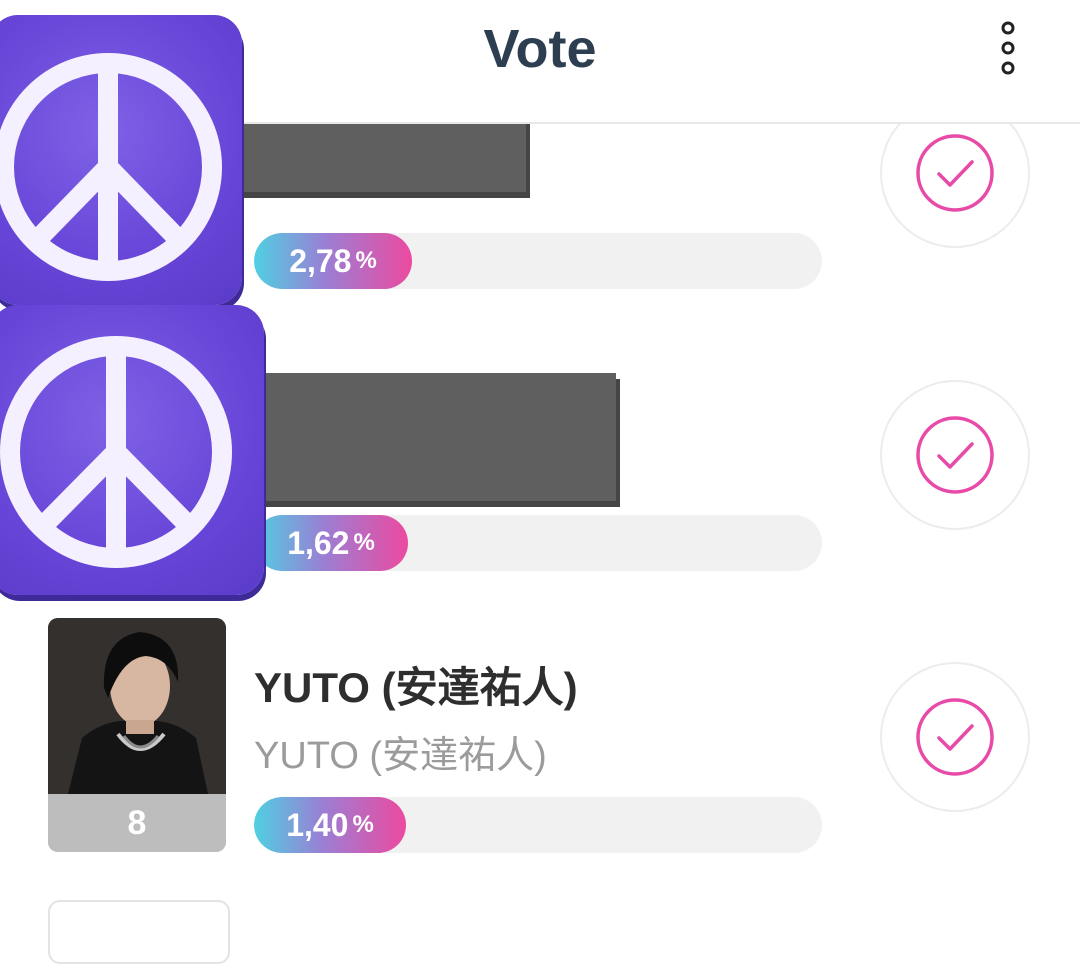 The height and width of the screenshot is (964, 1080). What do you see at coordinates (137, 706) in the screenshot?
I see `artist-photo` at bounding box center [137, 706].